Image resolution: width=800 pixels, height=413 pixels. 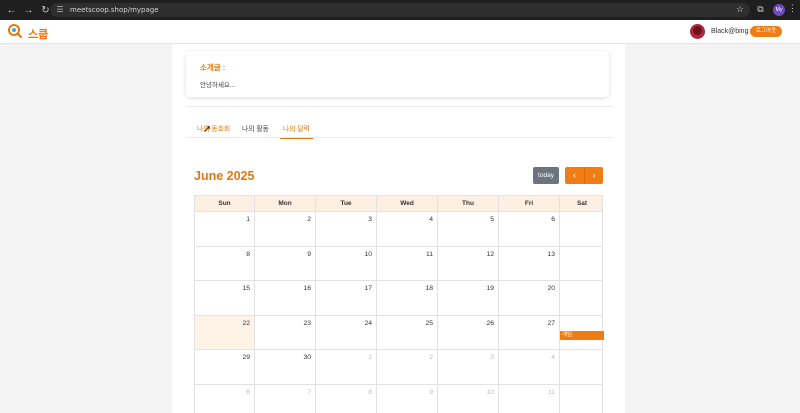 What do you see at coordinates (246, 323) in the screenshot?
I see `day-number: 22` at bounding box center [246, 323].